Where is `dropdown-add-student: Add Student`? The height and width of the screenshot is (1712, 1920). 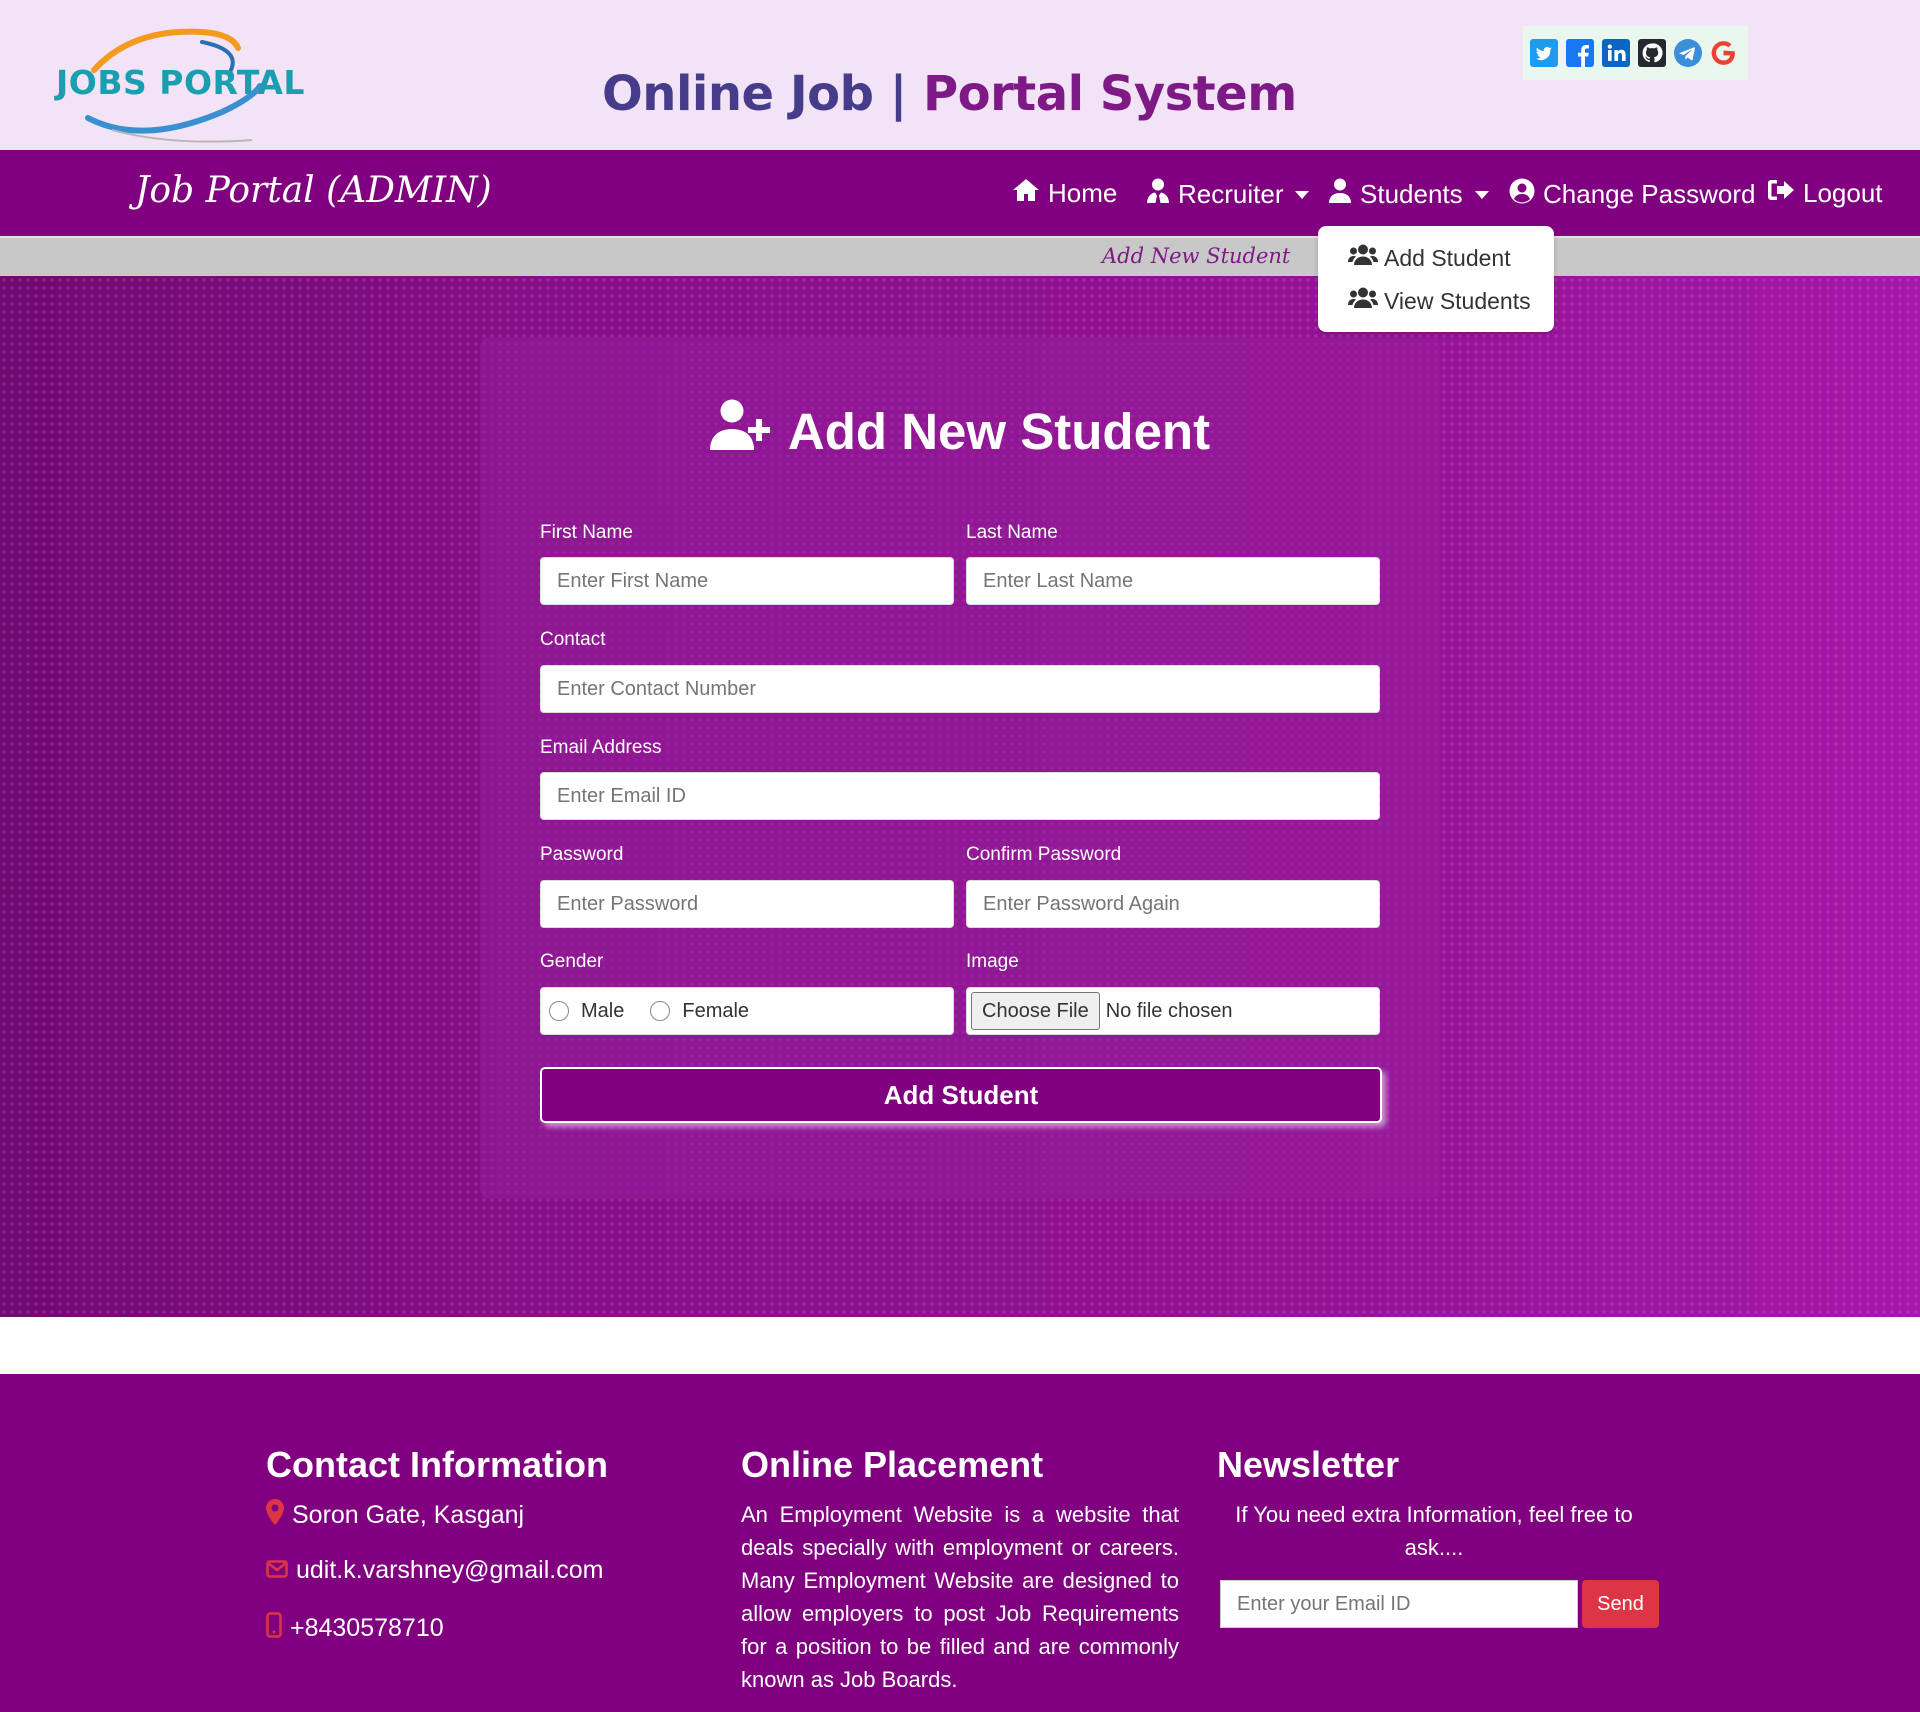 dropdown-add-student: Add Student is located at coordinates (1429, 258).